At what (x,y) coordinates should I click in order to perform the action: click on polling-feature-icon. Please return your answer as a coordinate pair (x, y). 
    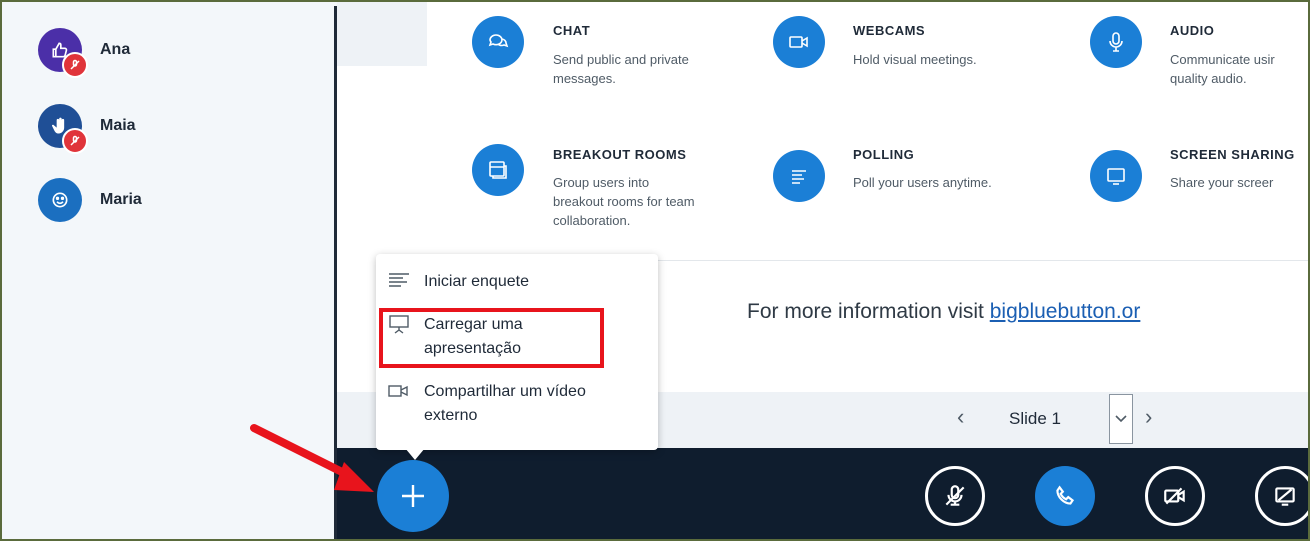
    Looking at the image, I should click on (799, 176).